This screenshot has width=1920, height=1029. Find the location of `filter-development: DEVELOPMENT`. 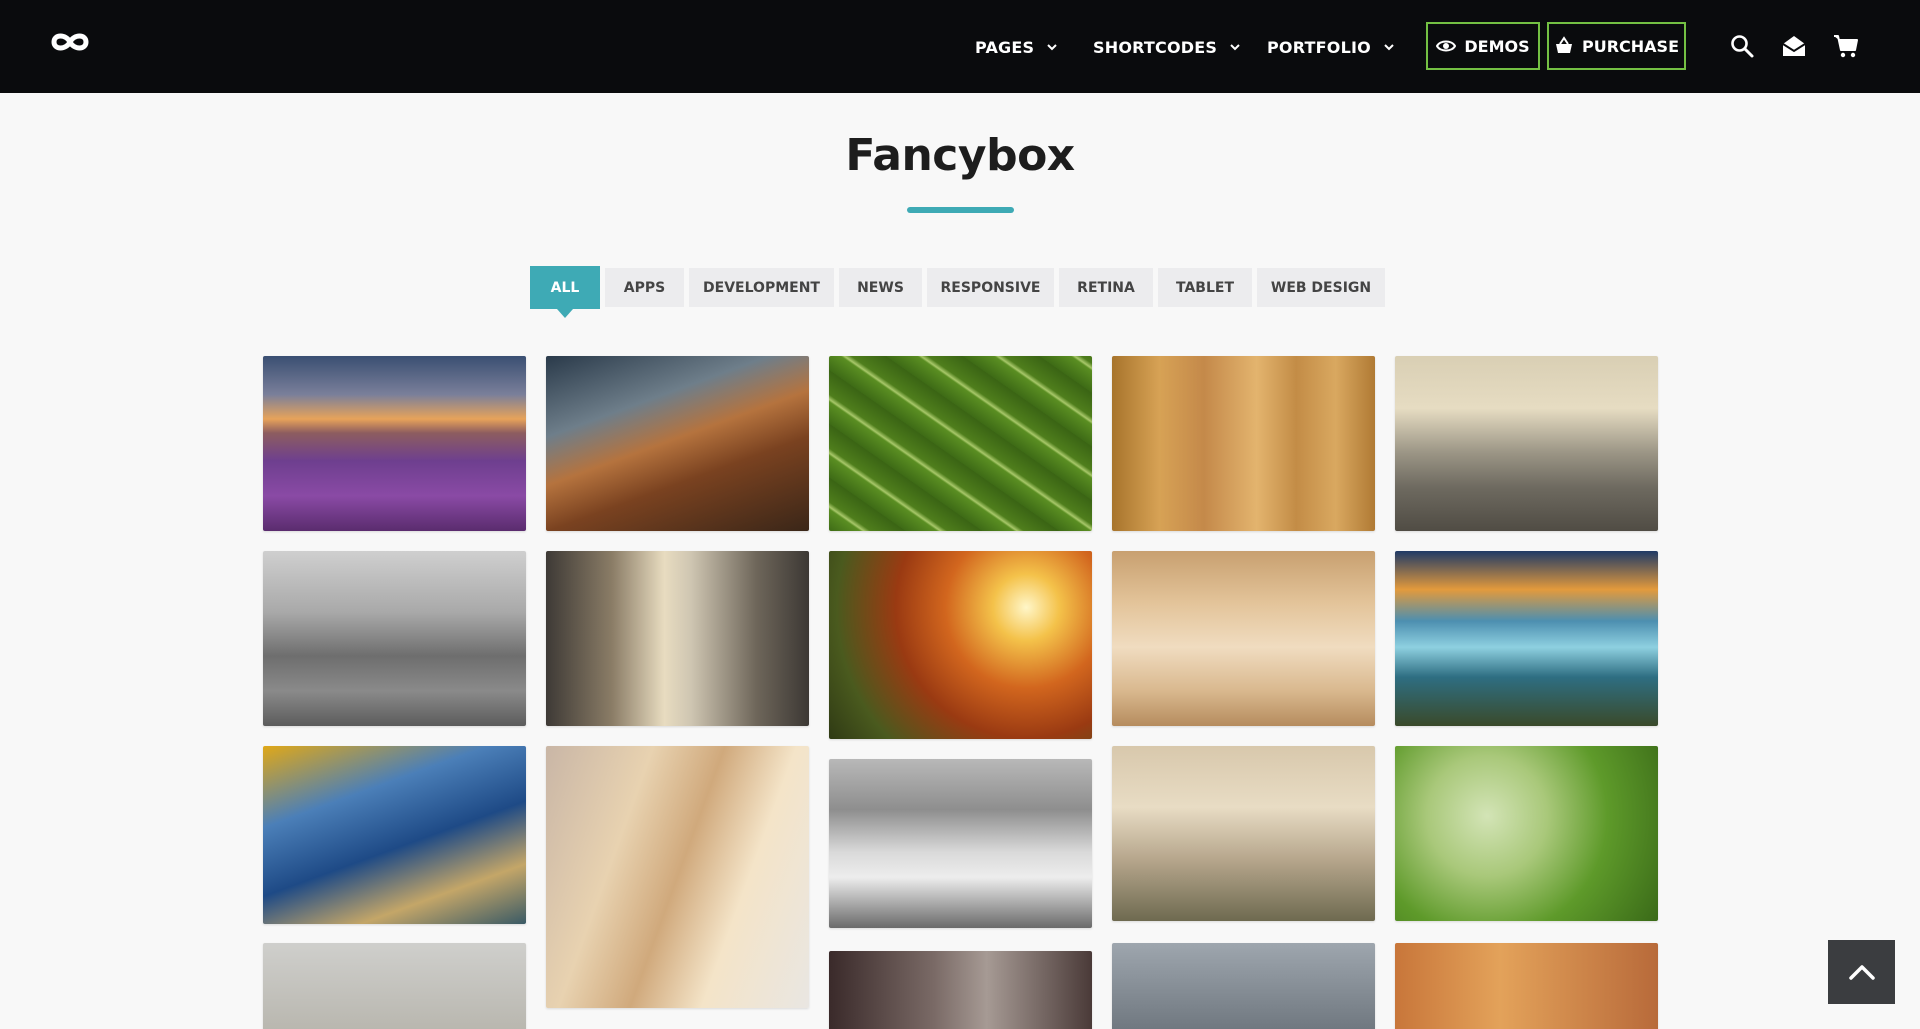

filter-development: DEVELOPMENT is located at coordinates (761, 287).